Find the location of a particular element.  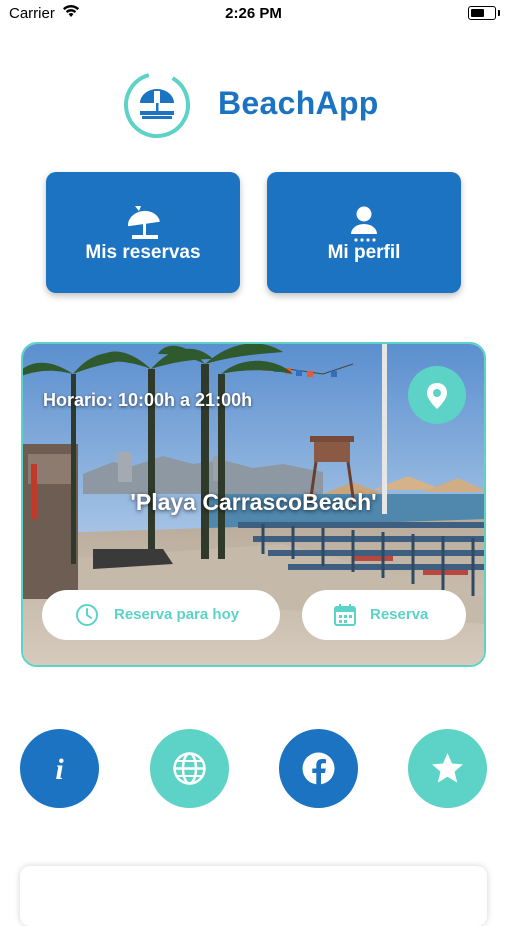

location-pin-icon is located at coordinates (437, 396).